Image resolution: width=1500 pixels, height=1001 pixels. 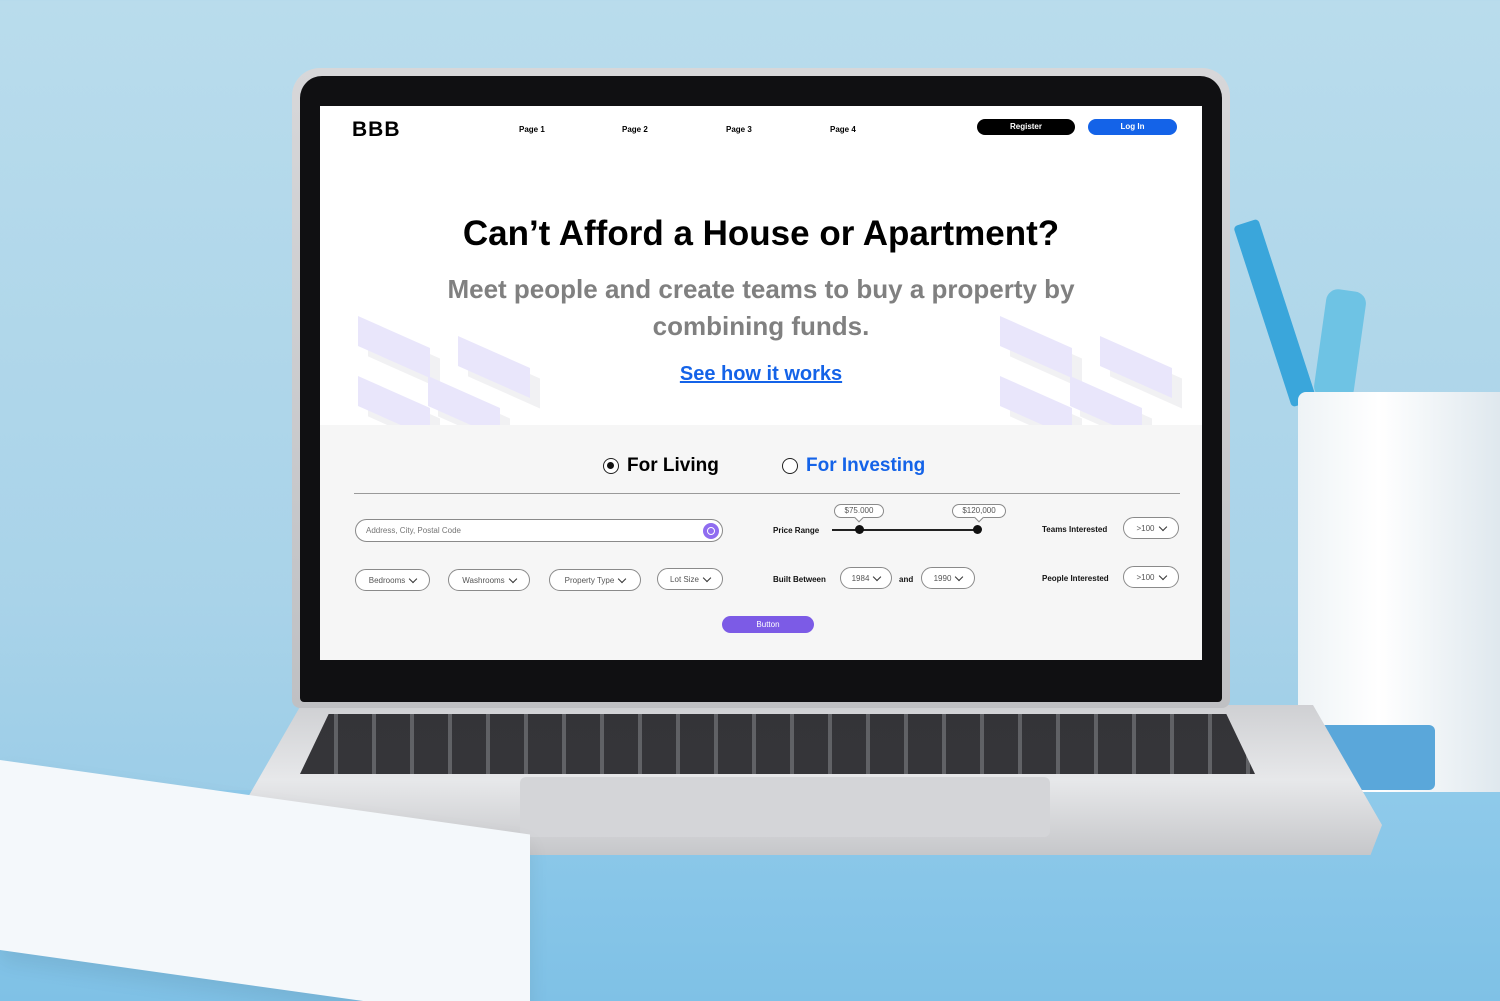 I want to click on price-range-label: Price Range, so click(x=796, y=530).